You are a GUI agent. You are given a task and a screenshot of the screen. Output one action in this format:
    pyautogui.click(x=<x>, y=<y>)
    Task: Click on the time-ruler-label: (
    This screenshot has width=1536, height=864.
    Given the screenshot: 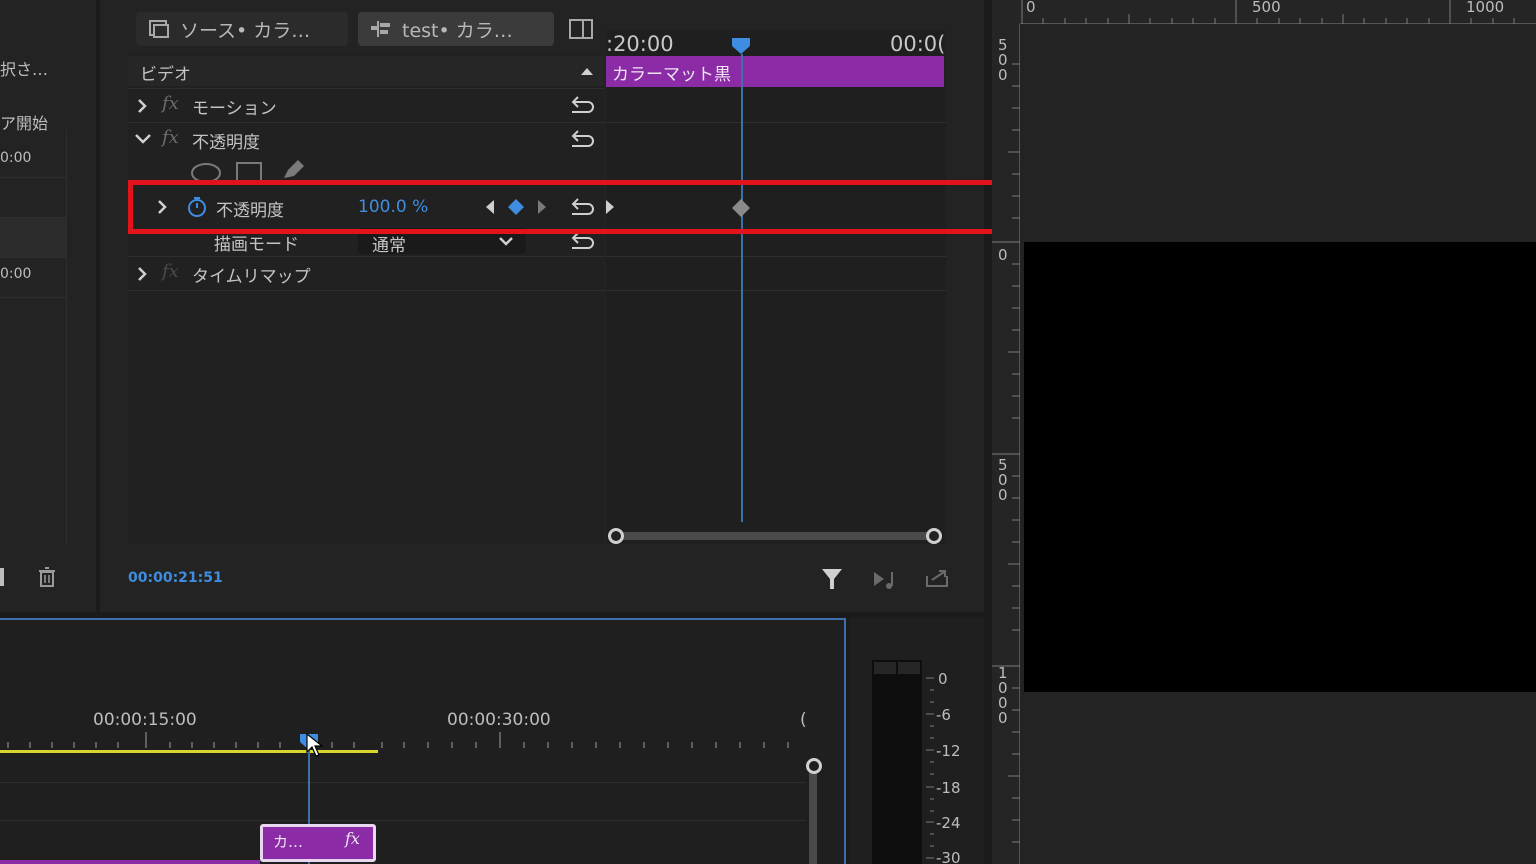 What is the action you would take?
    pyautogui.click(x=803, y=720)
    